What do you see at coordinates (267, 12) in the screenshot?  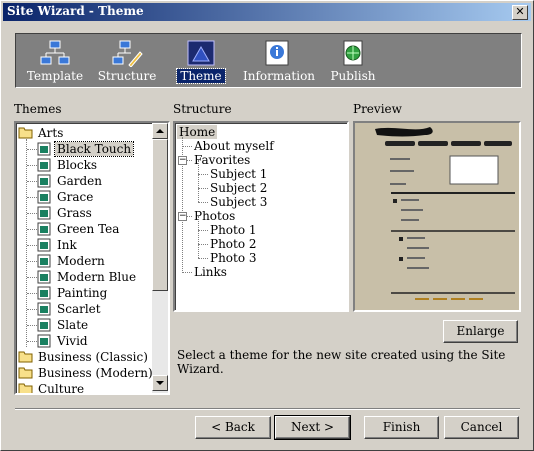 I see `title-bar: Site Wizard - Theme ✕` at bounding box center [267, 12].